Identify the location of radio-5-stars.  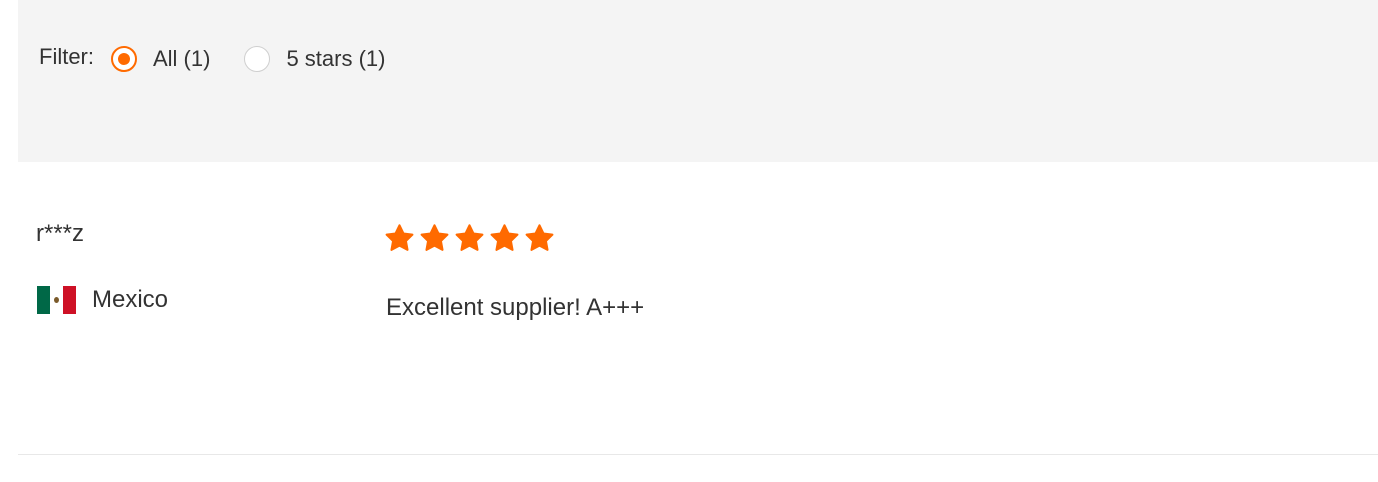
(257, 59).